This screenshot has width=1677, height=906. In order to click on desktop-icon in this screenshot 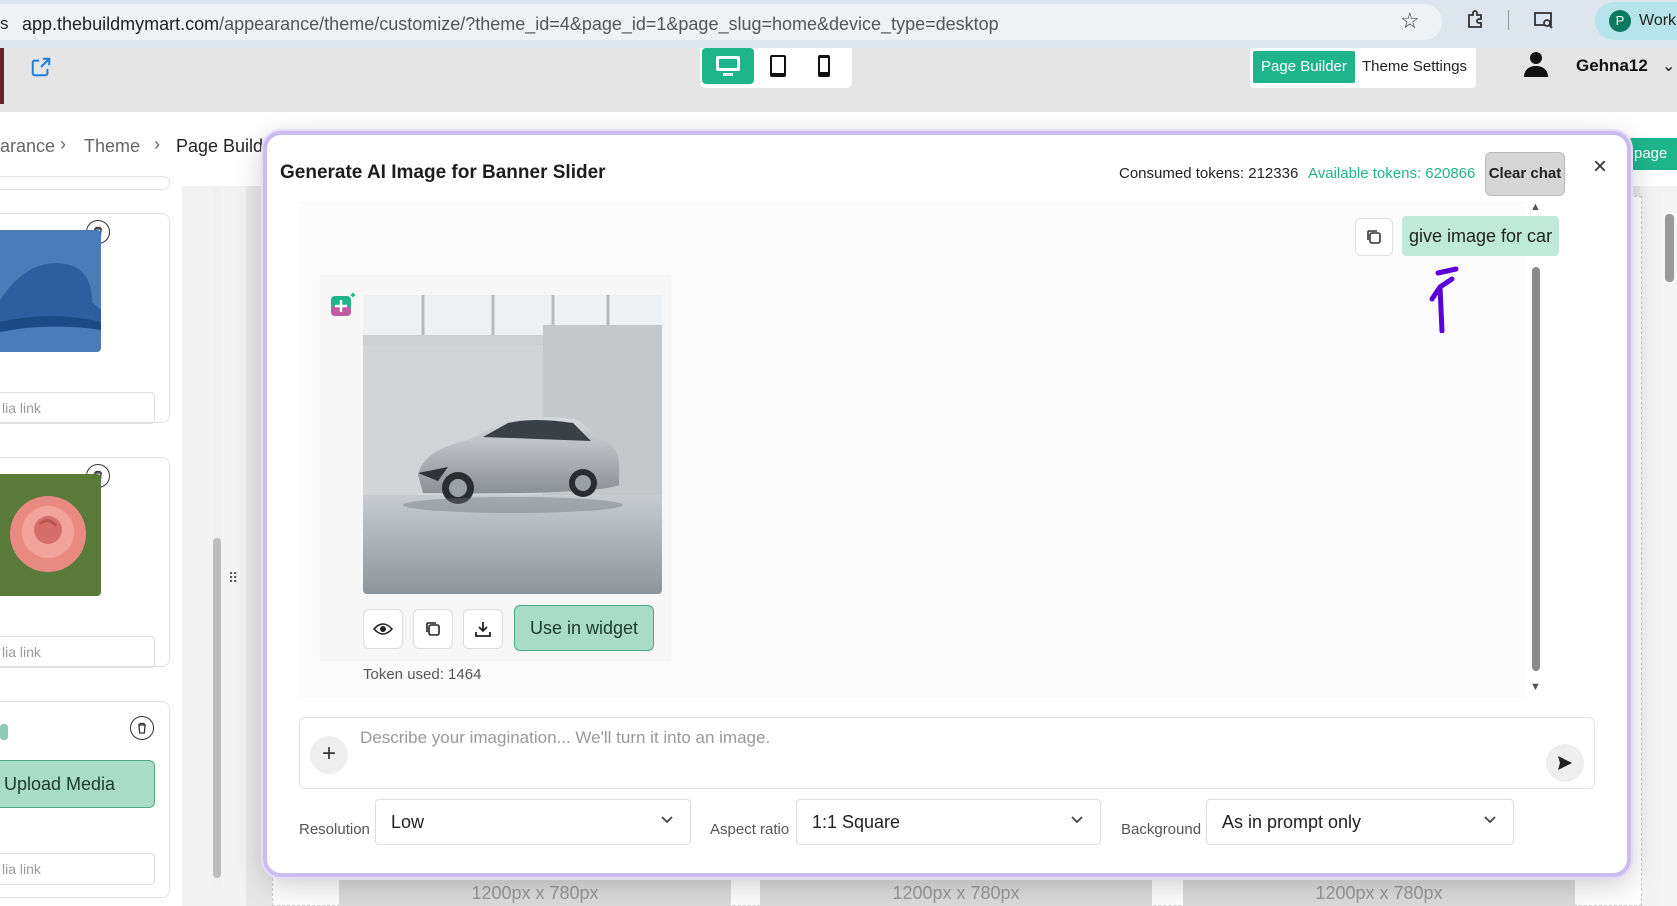, I will do `click(728, 66)`.